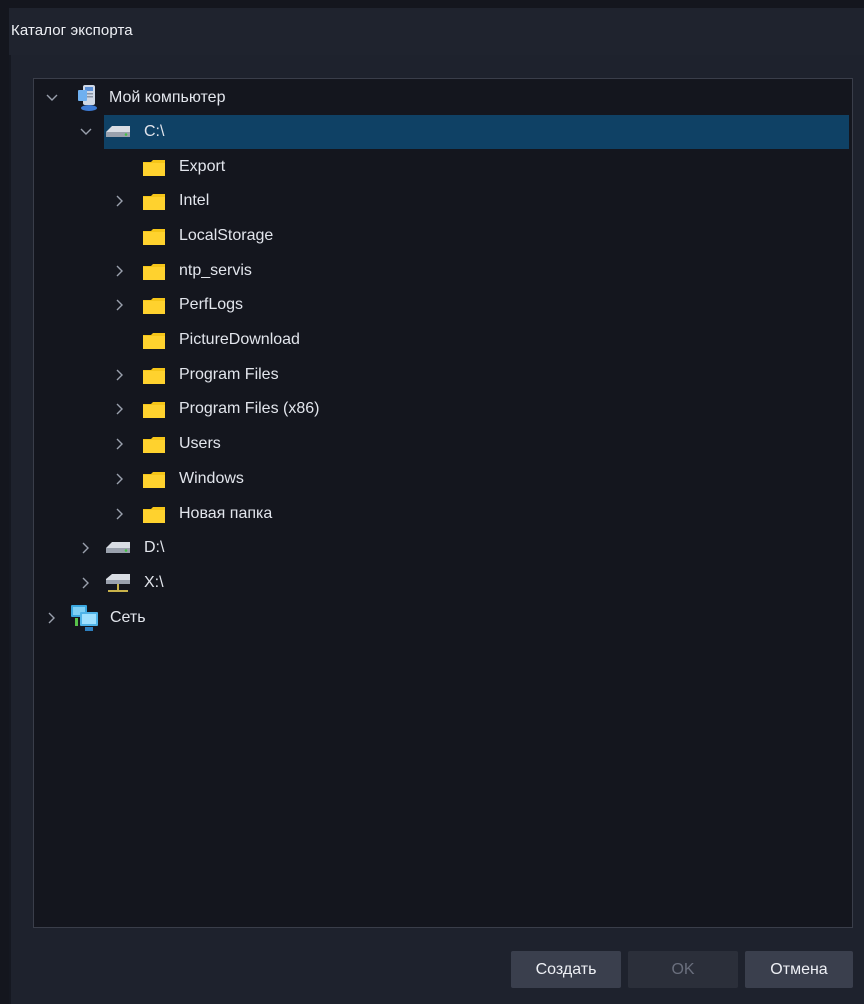  I want to click on tree-item-label: Новая папка, so click(226, 513).